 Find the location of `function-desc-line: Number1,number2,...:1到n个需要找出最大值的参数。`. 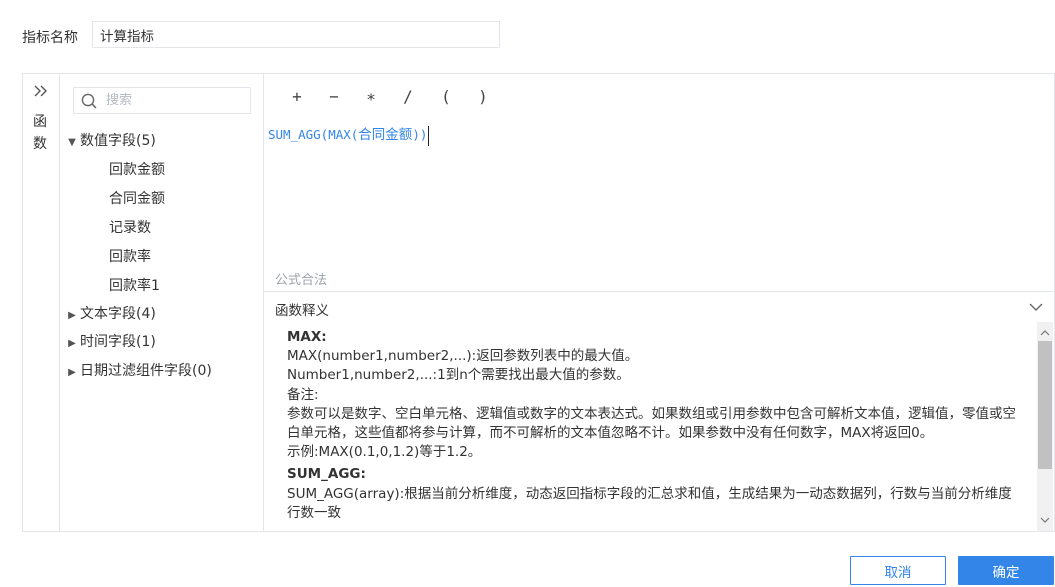

function-desc-line: Number1,number2,...:1到n个需要找出最大值的参数。 is located at coordinates (458, 375).